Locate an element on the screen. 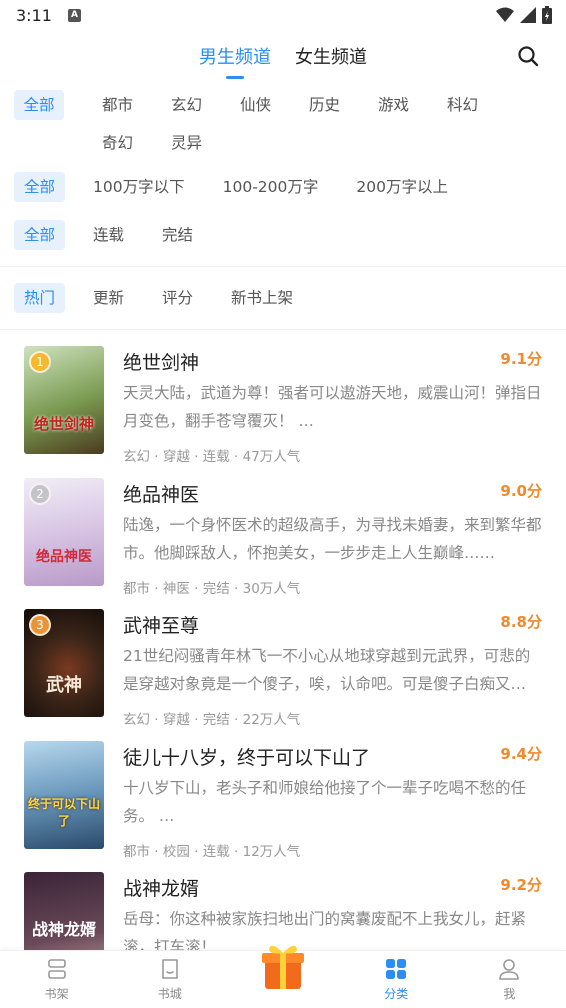 The width and height of the screenshot is (566, 1008). profile-icon is located at coordinates (509, 969).